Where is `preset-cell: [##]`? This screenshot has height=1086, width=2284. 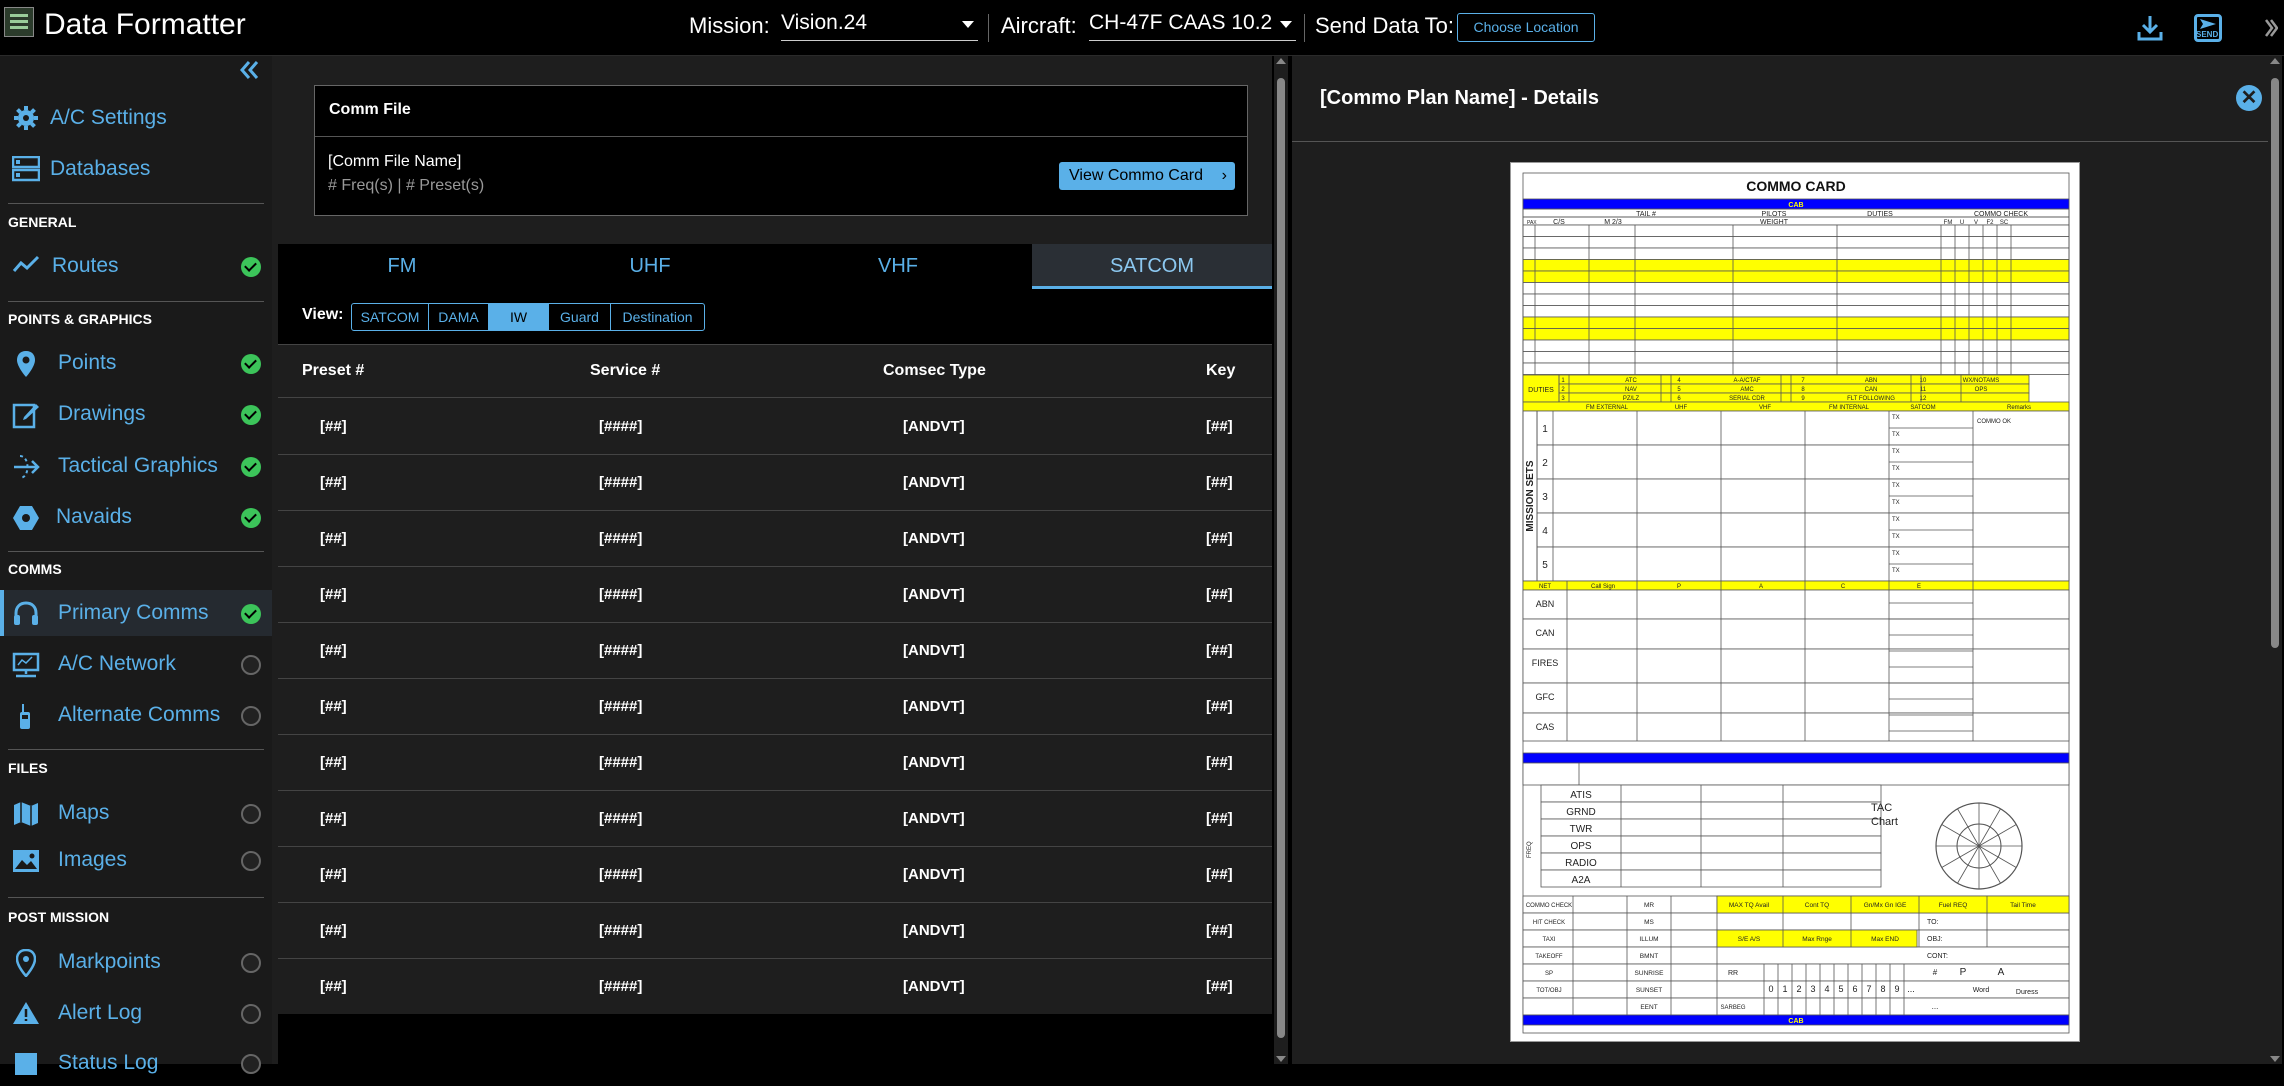 preset-cell: [##] is located at coordinates (333, 930).